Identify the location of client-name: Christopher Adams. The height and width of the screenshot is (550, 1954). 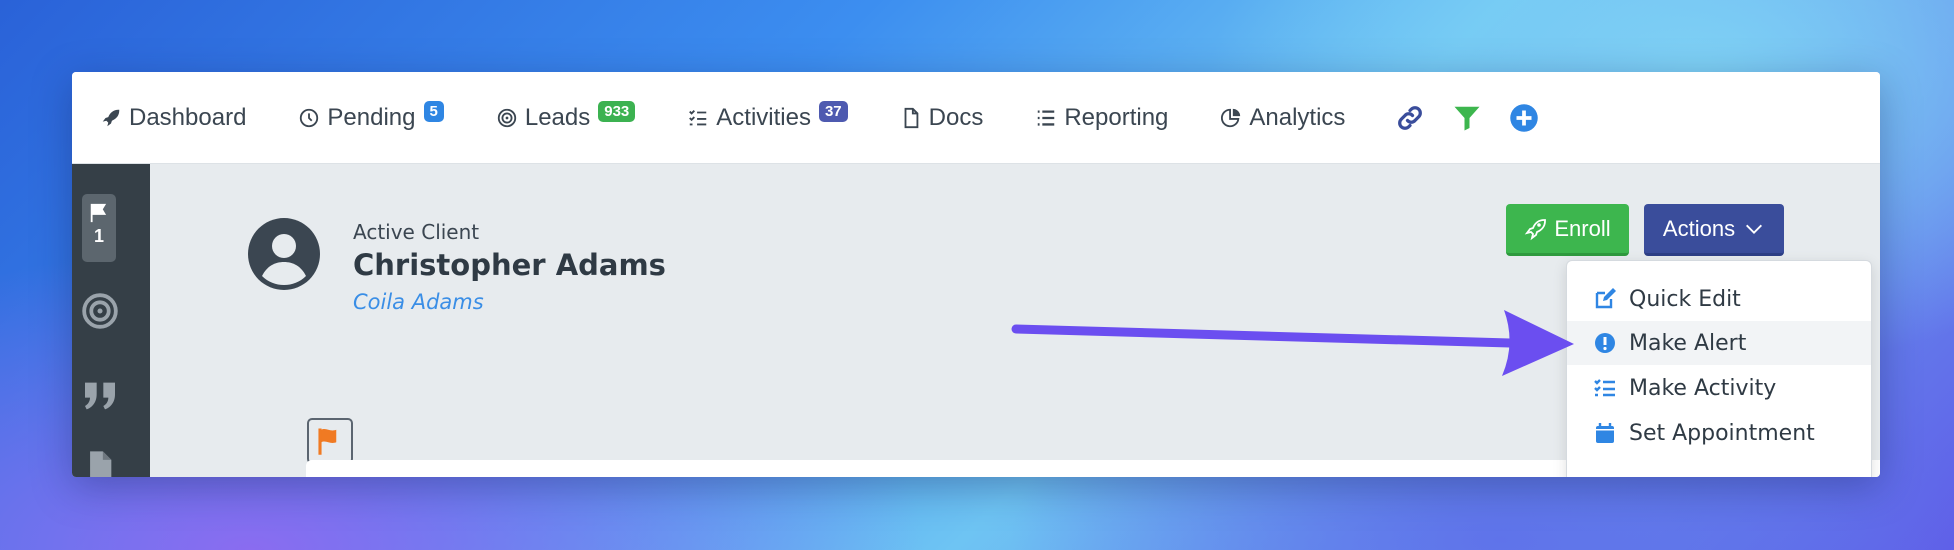
(509, 265).